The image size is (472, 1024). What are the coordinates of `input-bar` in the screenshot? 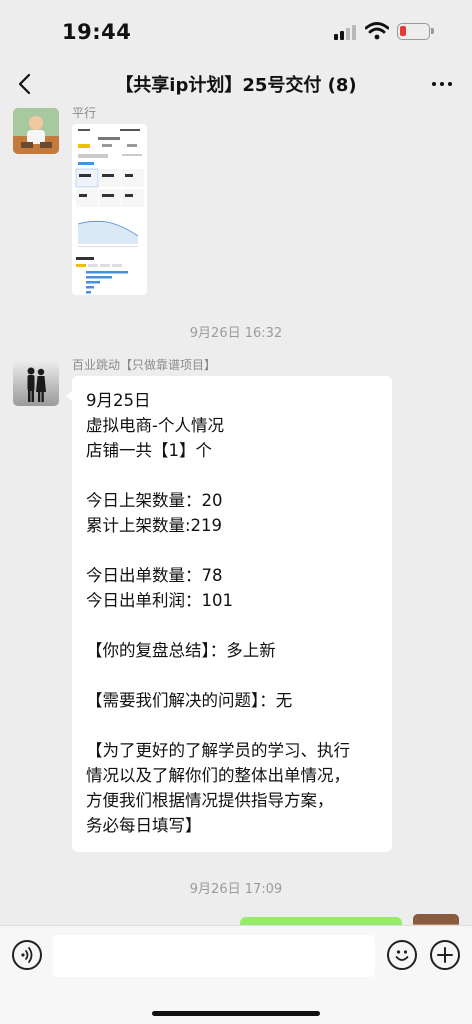 It's located at (236, 974).